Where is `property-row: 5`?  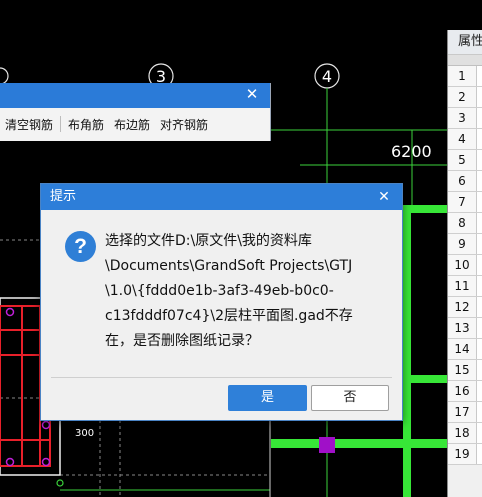
property-row: 5 is located at coordinates (465, 160).